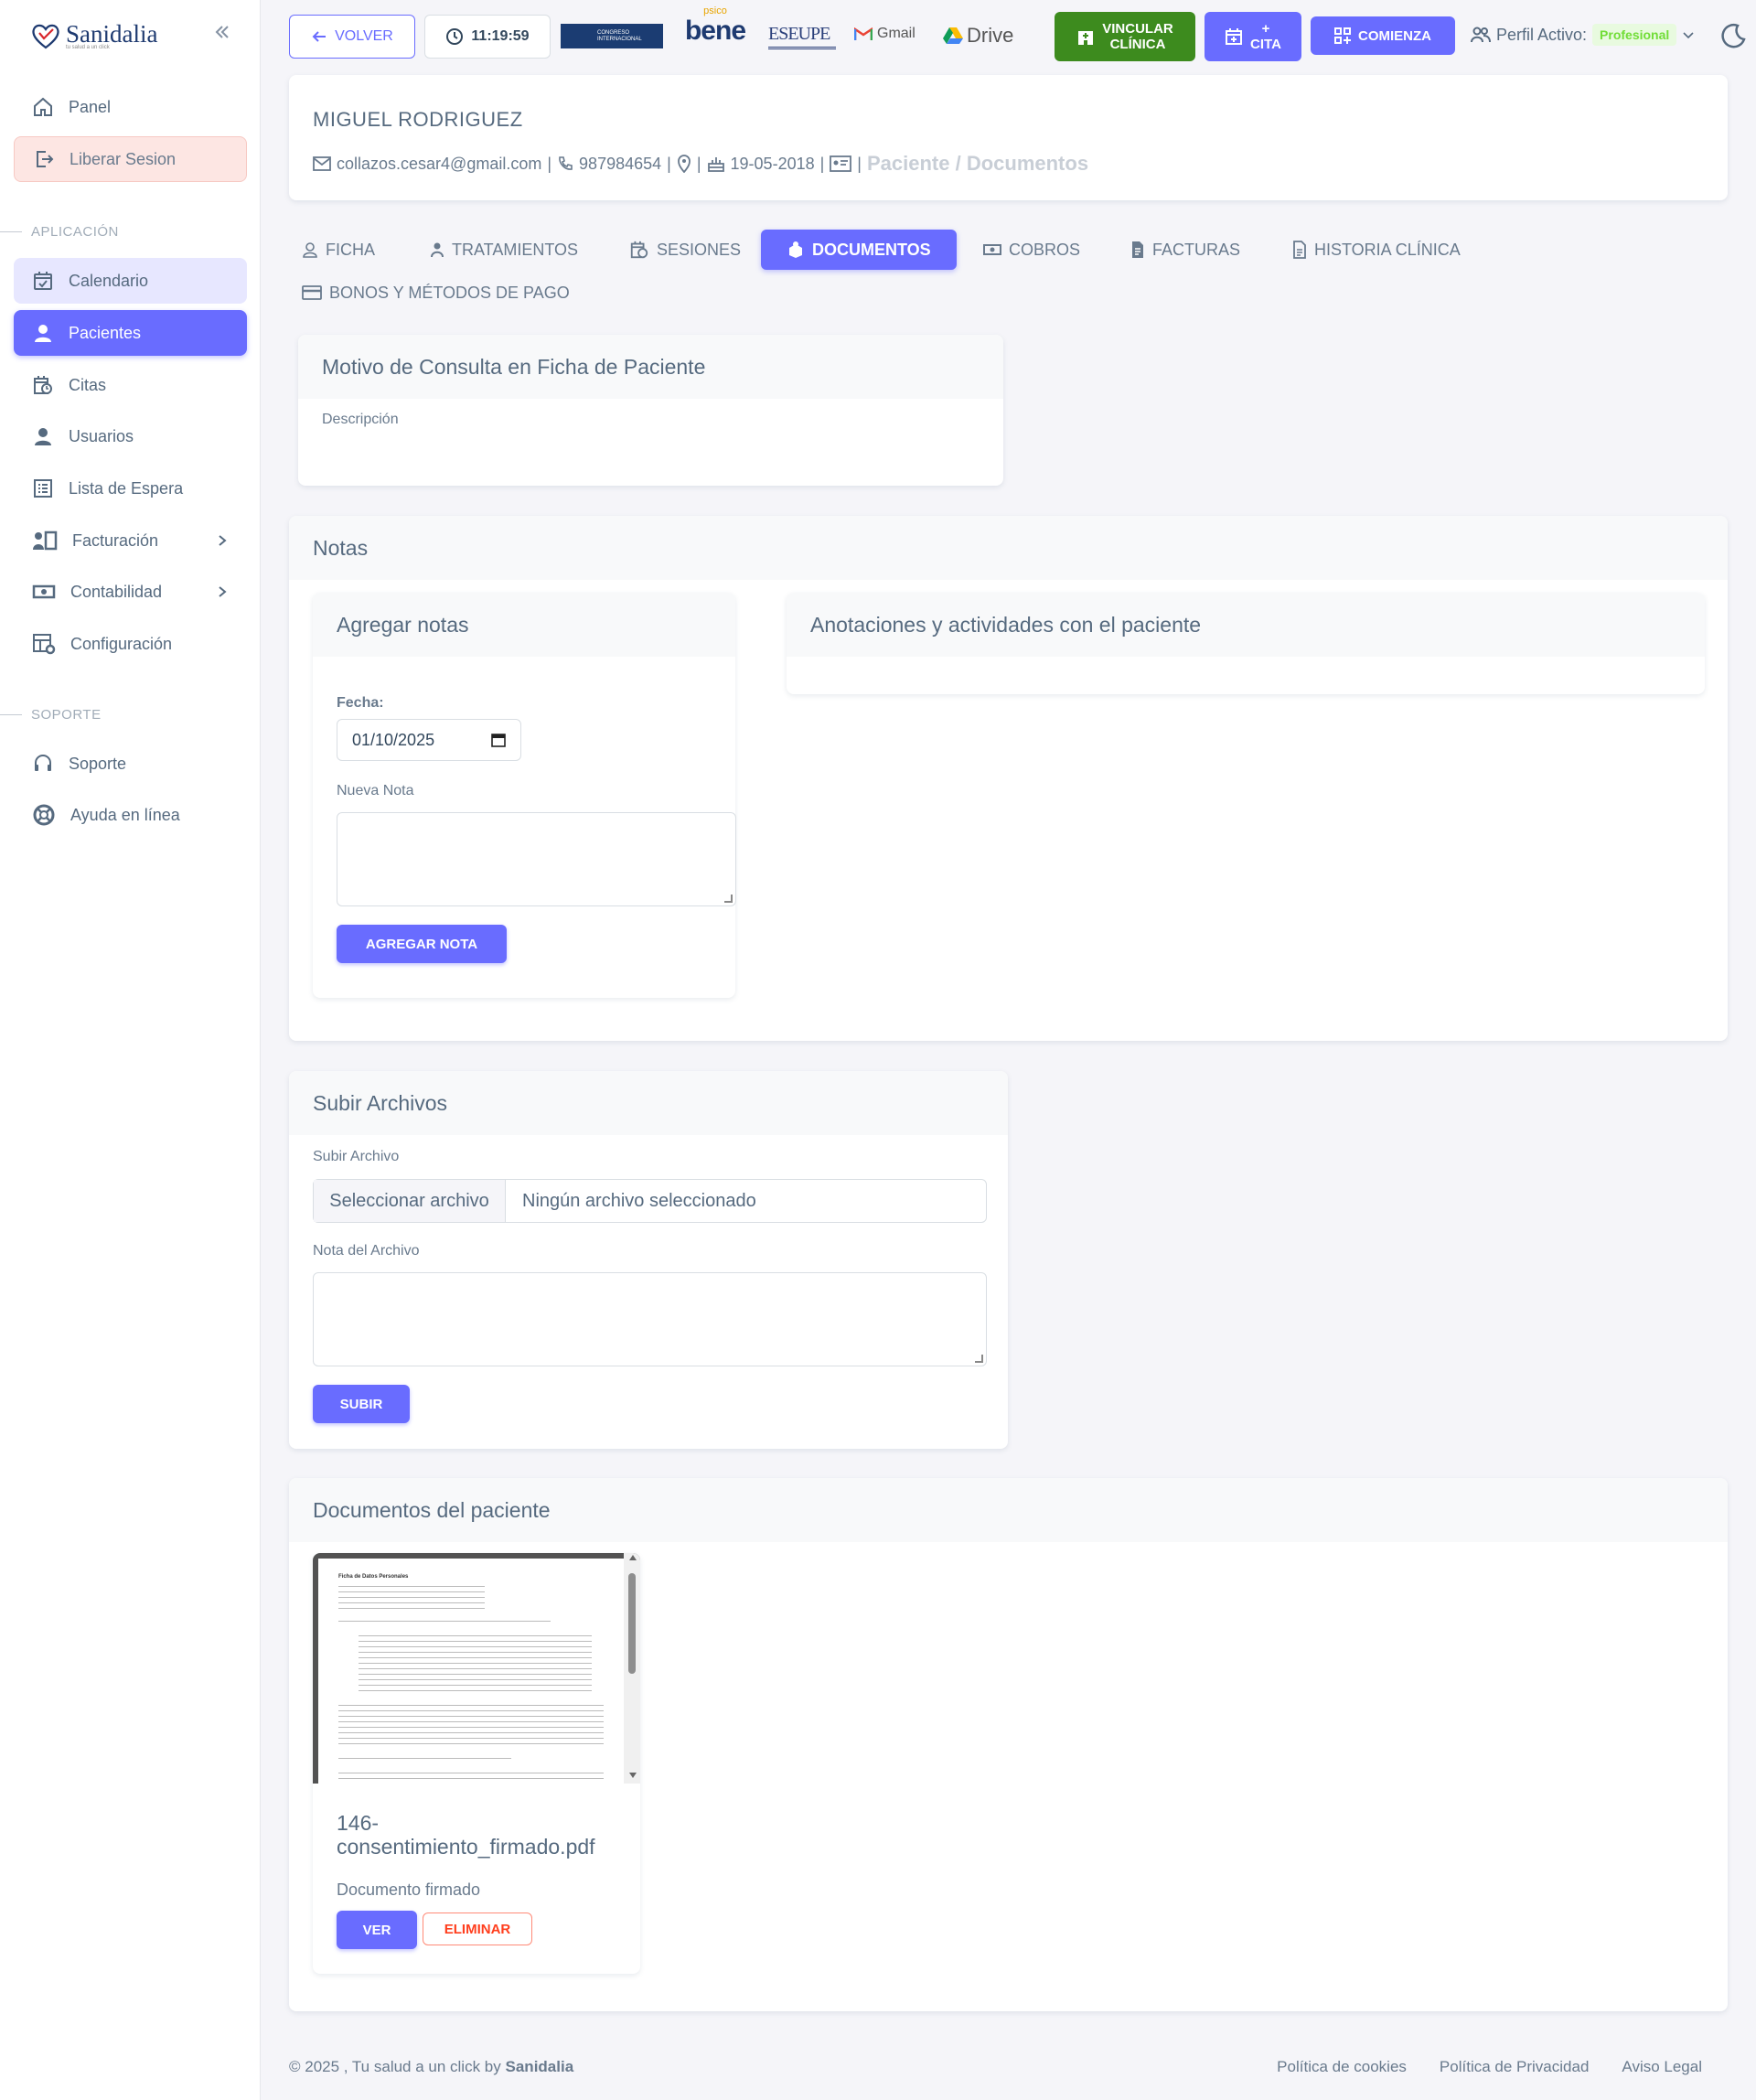 Image resolution: width=1756 pixels, height=2100 pixels. What do you see at coordinates (1376, 250) in the screenshot?
I see `tab-historia-clinica: HISTORIA CLÍNICA` at bounding box center [1376, 250].